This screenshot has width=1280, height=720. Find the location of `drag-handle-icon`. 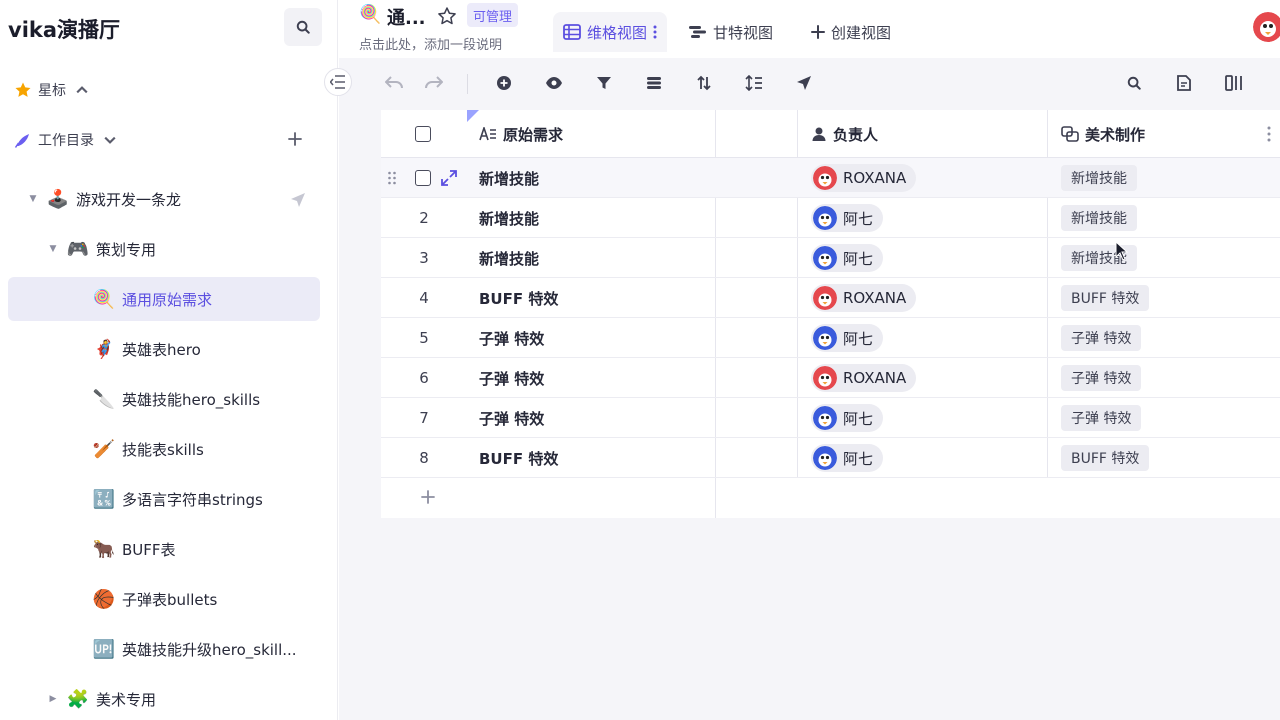

drag-handle-icon is located at coordinates (392, 178).